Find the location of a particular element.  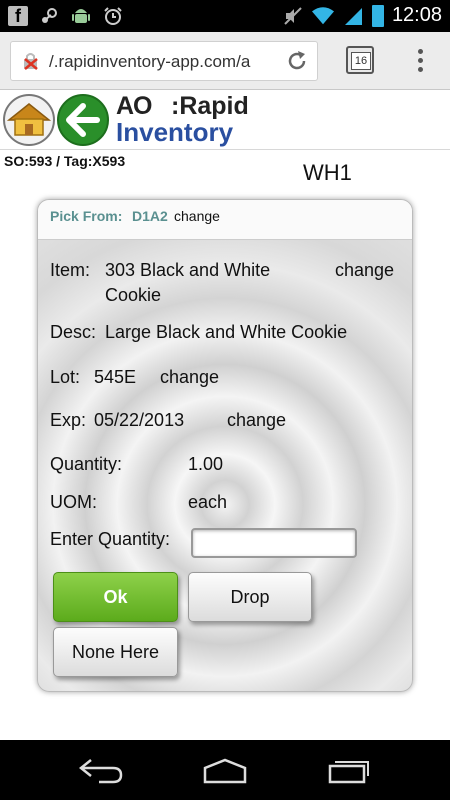

app-logo: AO :Rapid Inventory is located at coordinates (182, 120).